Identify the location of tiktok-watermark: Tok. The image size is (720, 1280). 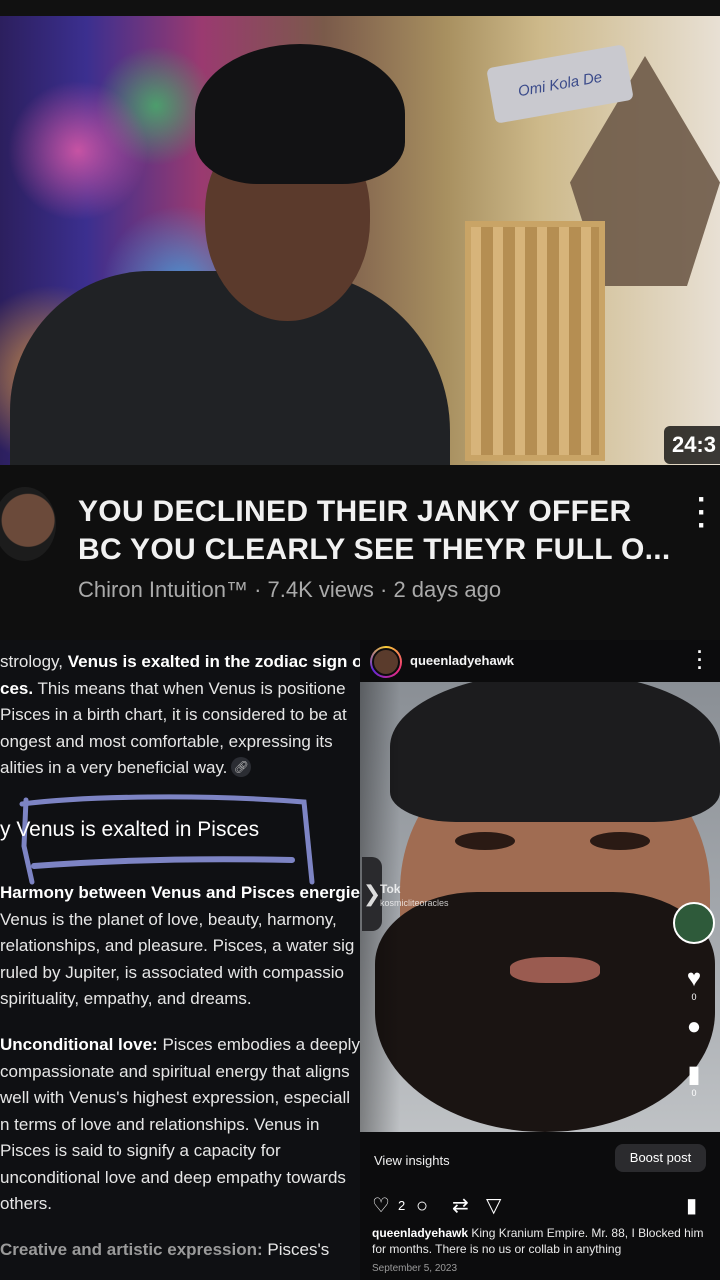
(390, 889).